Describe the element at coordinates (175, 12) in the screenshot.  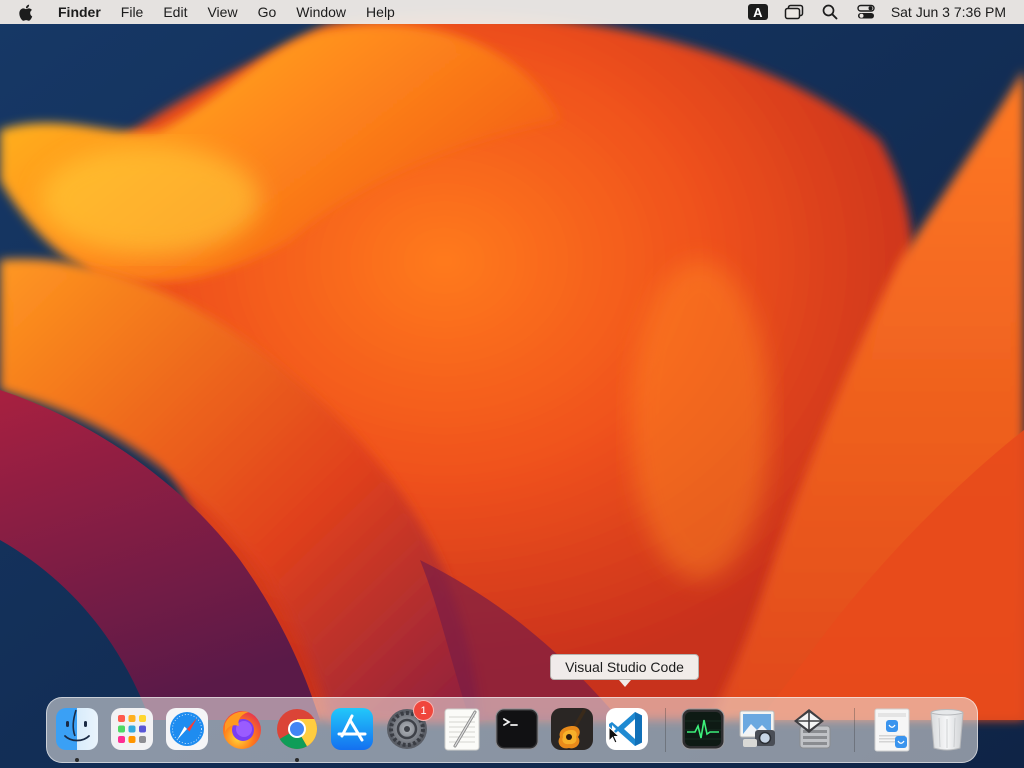
I see `menu-edit: Edit` at that location.